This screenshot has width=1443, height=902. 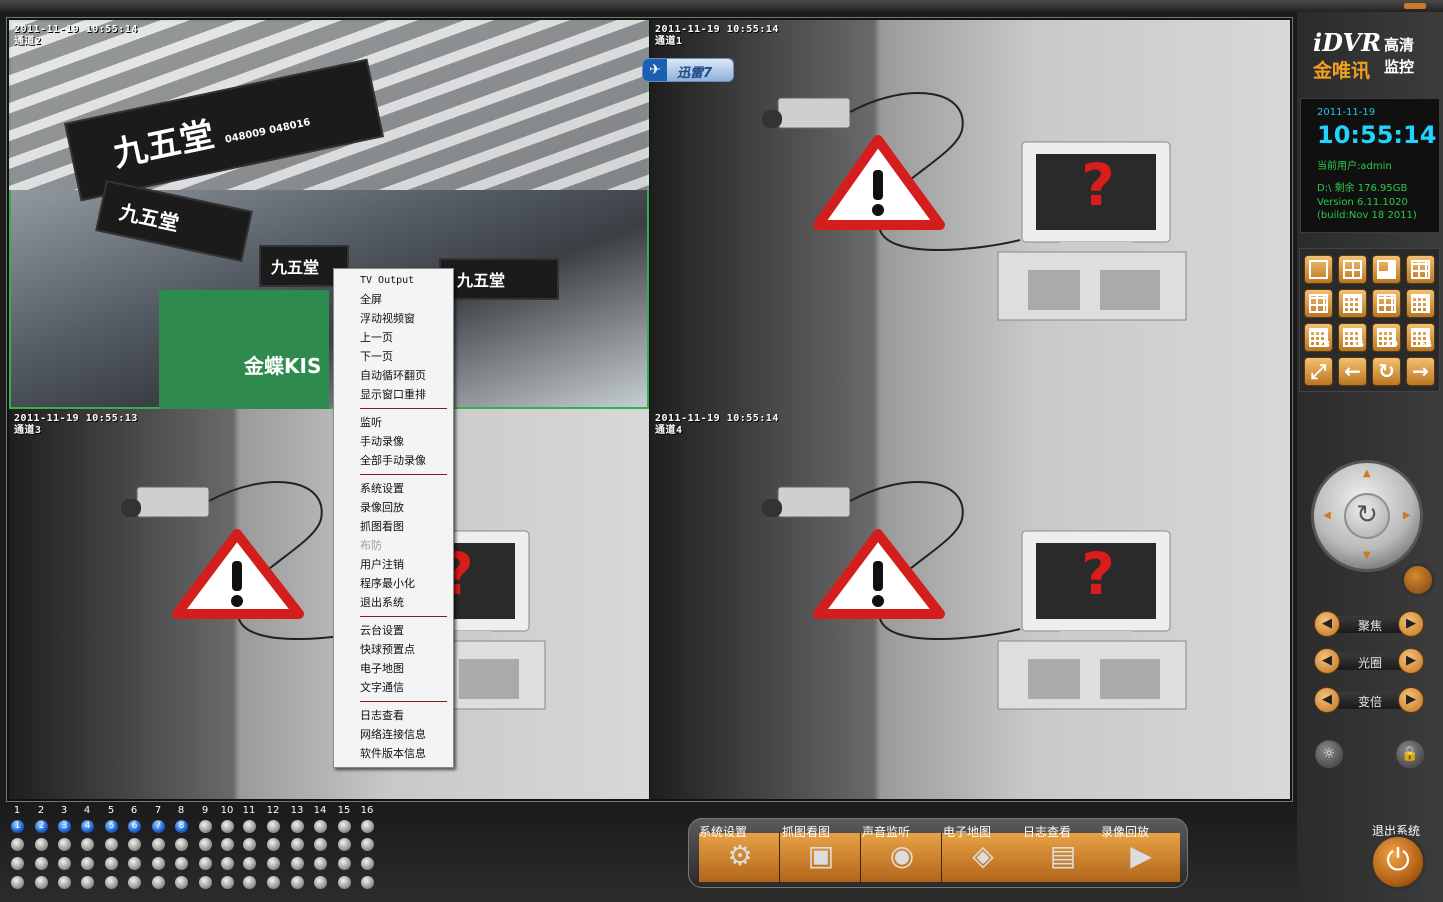 What do you see at coordinates (1327, 624) in the screenshot?
I see `focus-minus-button: ◀` at bounding box center [1327, 624].